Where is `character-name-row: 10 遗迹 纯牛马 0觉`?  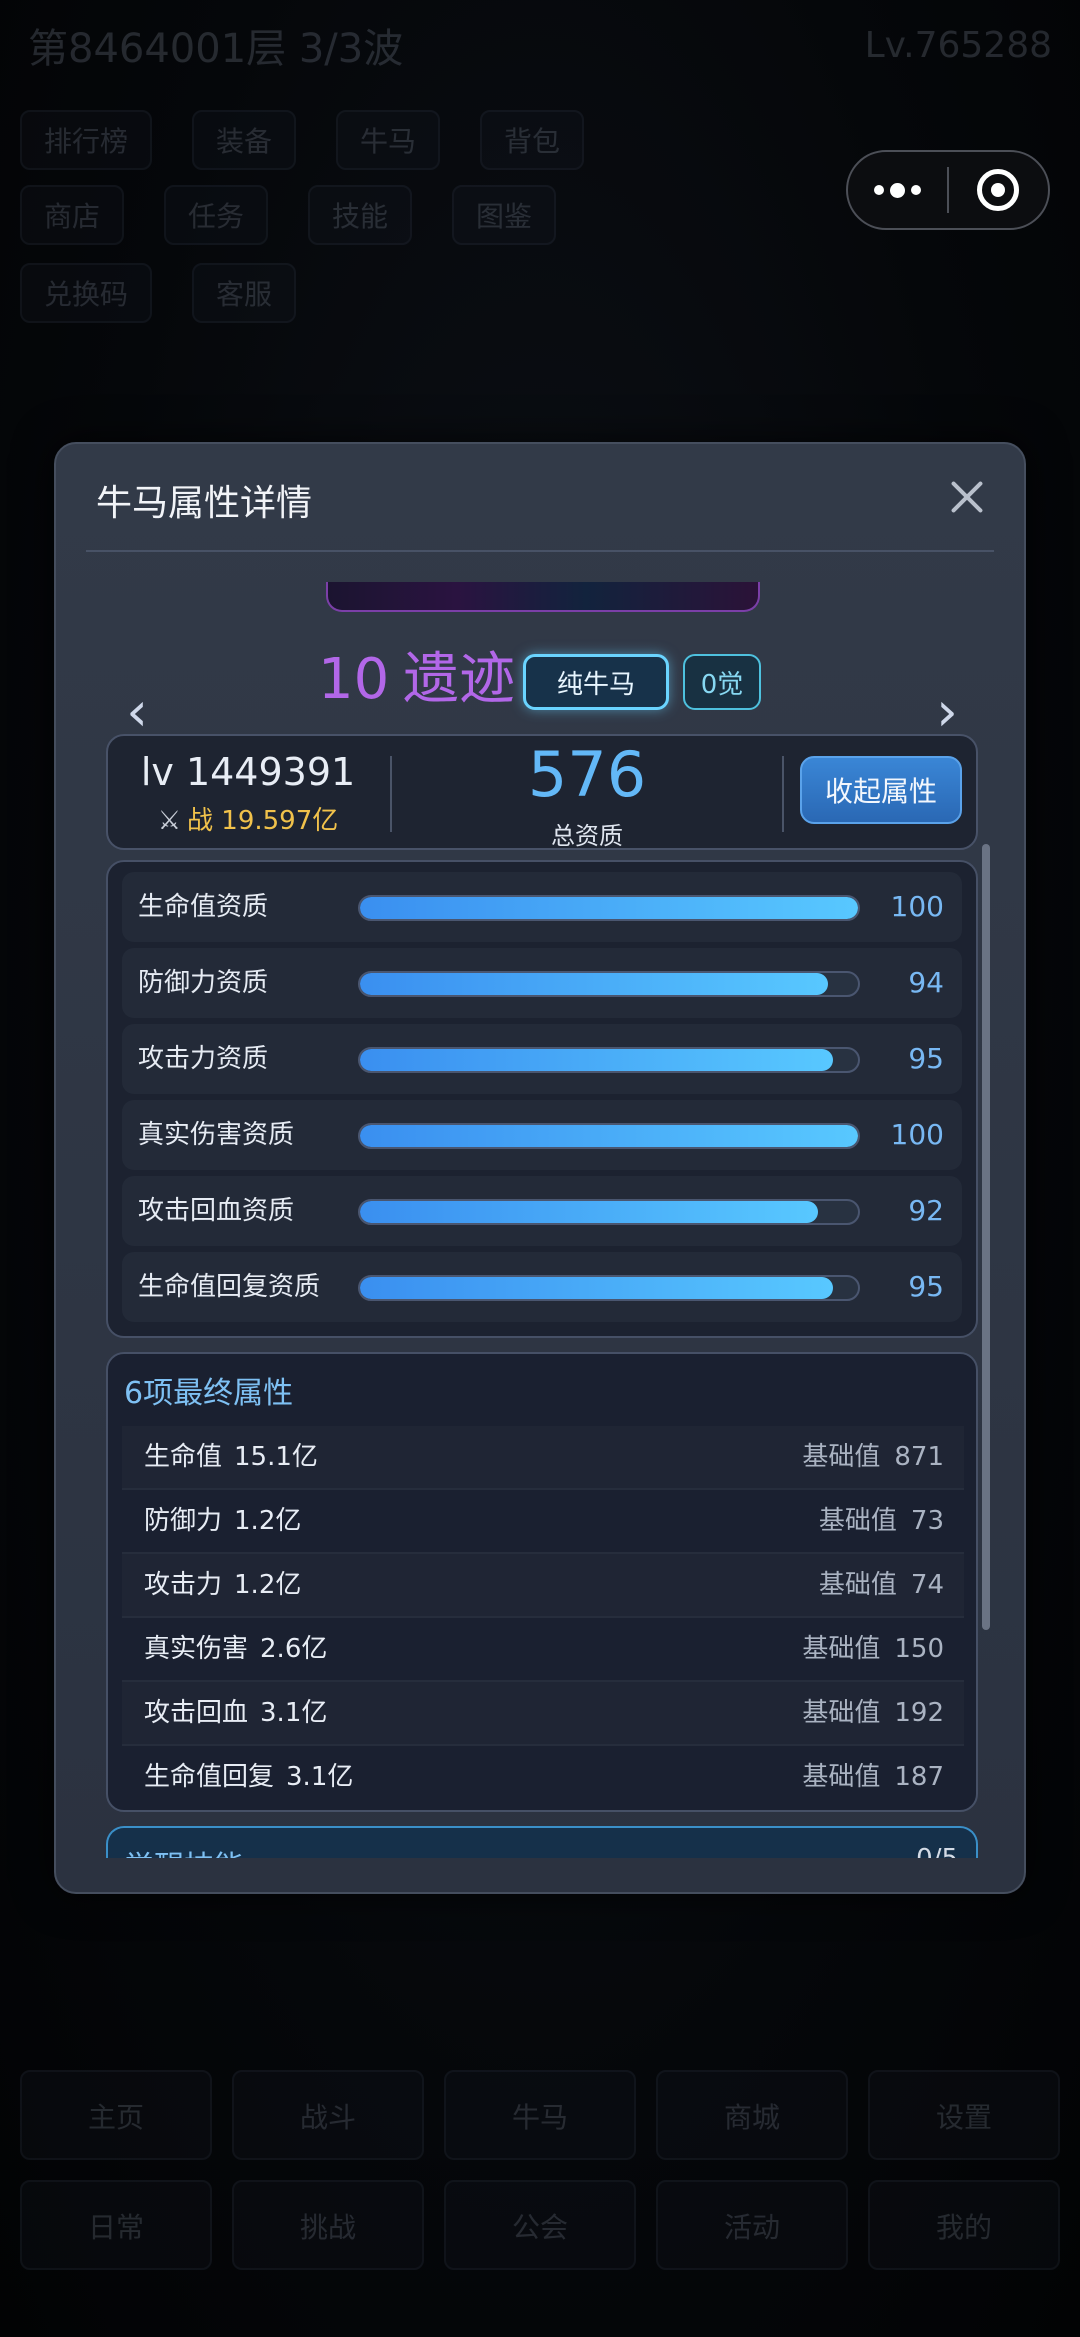 character-name-row: 10 遗迹 纯牛马 0觉 is located at coordinates (542, 680).